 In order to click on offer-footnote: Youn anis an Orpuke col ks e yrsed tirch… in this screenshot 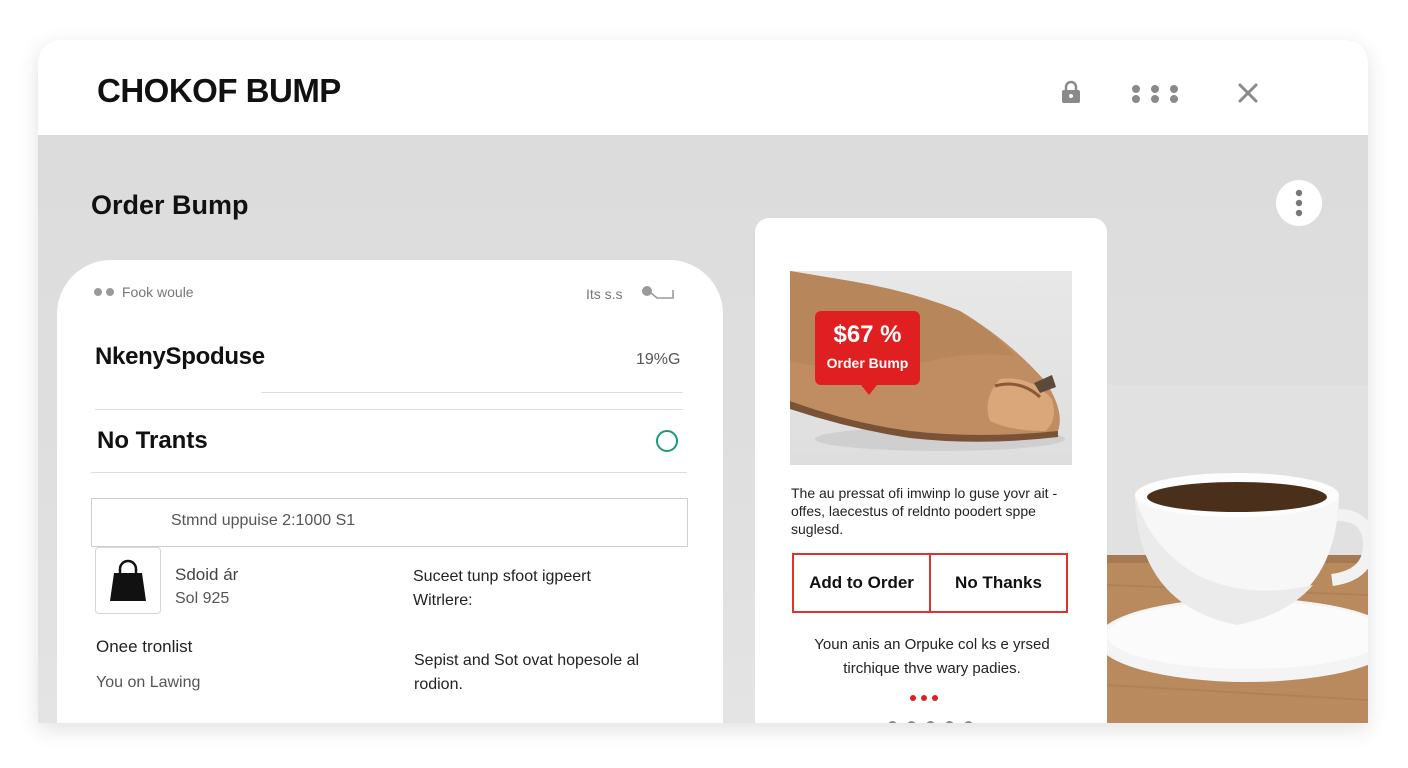, I will do `click(932, 656)`.